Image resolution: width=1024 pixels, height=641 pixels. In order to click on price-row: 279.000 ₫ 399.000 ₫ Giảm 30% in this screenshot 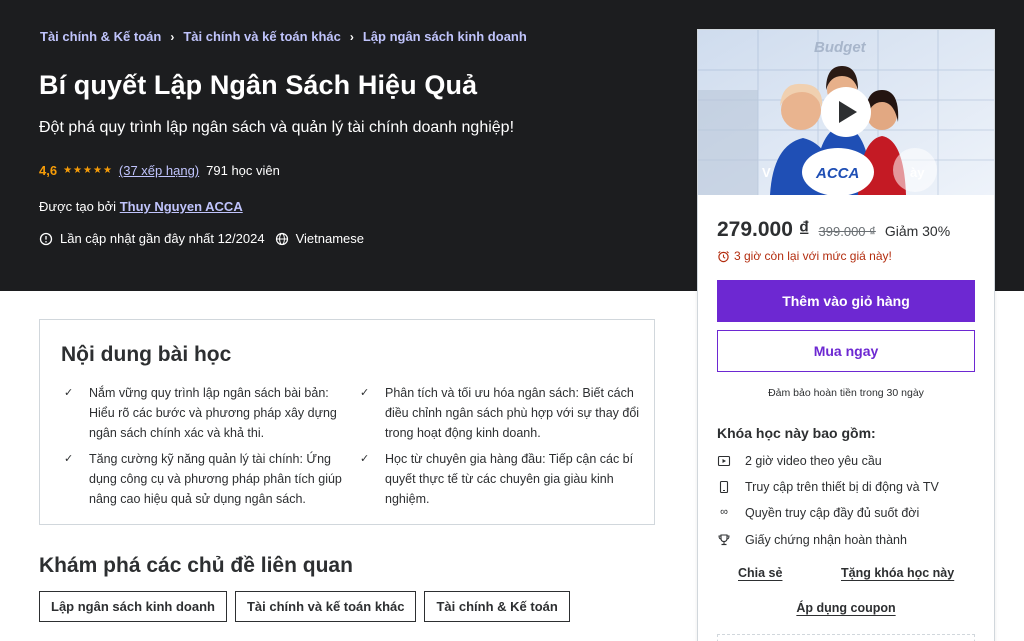, I will do `click(833, 230)`.